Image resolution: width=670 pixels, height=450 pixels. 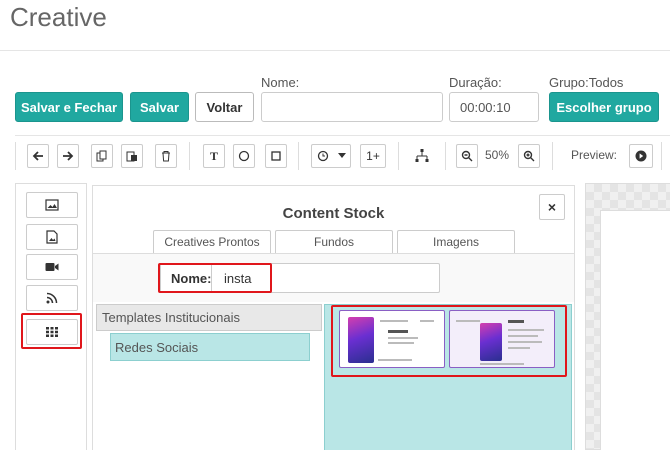 What do you see at coordinates (529, 156) in the screenshot?
I see `zoom-in-icon` at bounding box center [529, 156].